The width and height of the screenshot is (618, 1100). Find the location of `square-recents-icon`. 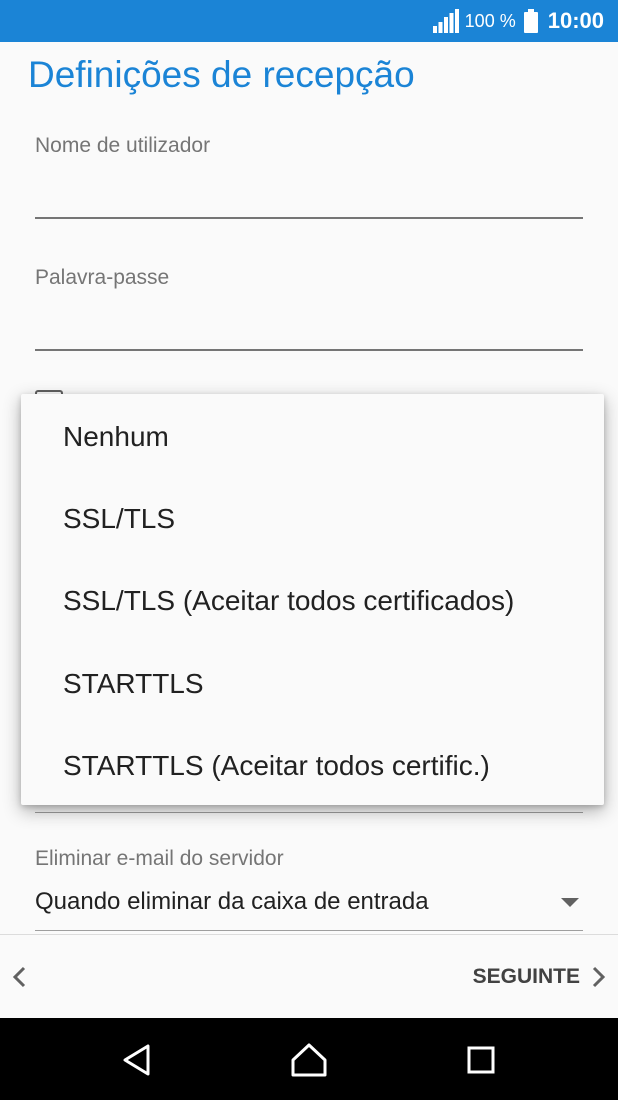

square-recents-icon is located at coordinates (481, 1060).